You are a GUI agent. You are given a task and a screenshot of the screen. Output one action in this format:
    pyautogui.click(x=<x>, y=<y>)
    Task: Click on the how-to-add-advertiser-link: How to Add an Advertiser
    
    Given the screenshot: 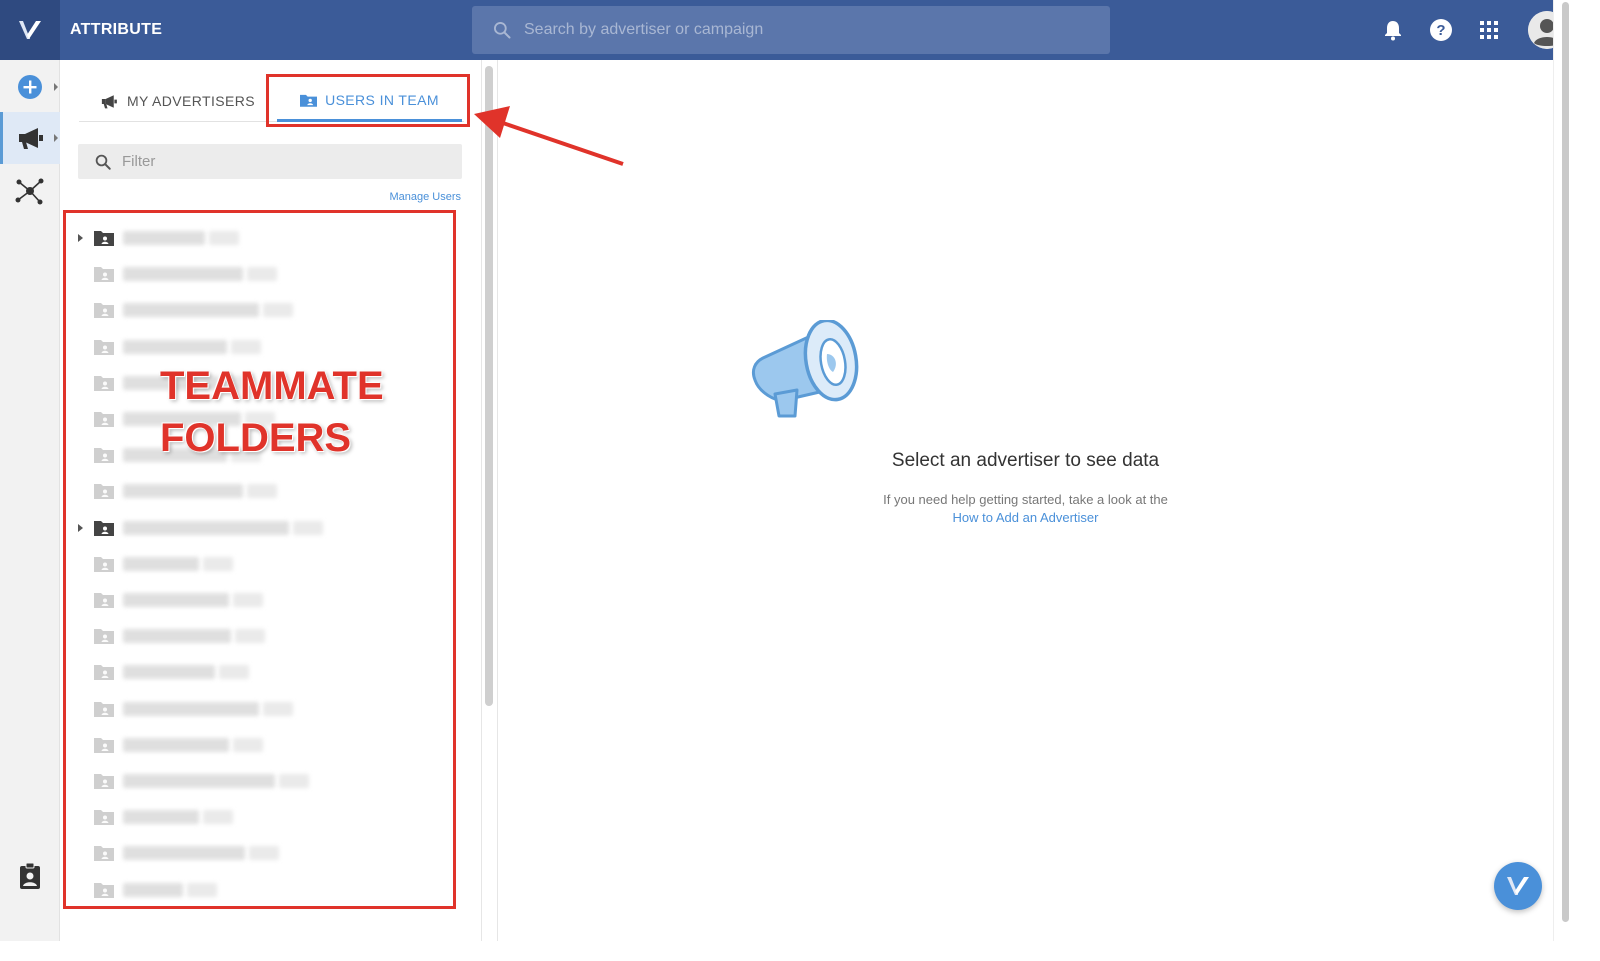 What is the action you would take?
    pyautogui.click(x=1025, y=517)
    